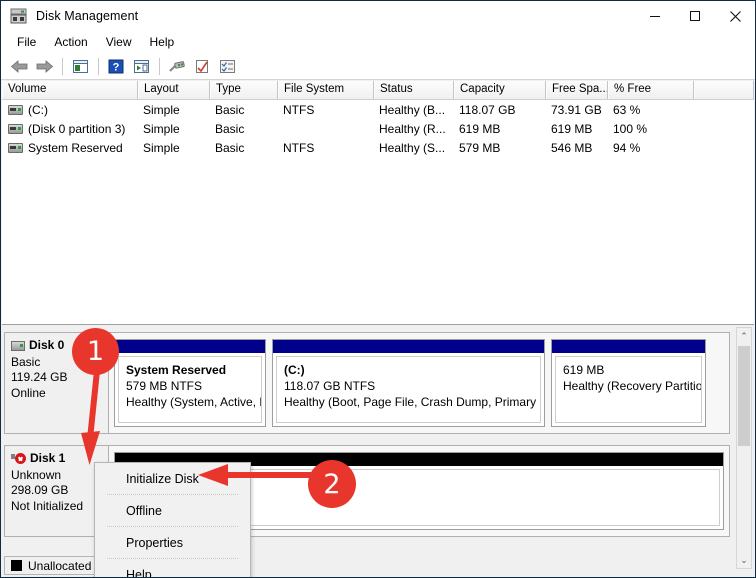 The width and height of the screenshot is (756, 578). What do you see at coordinates (480, 128) in the screenshot?
I see `capacity-cell: 619 MB` at bounding box center [480, 128].